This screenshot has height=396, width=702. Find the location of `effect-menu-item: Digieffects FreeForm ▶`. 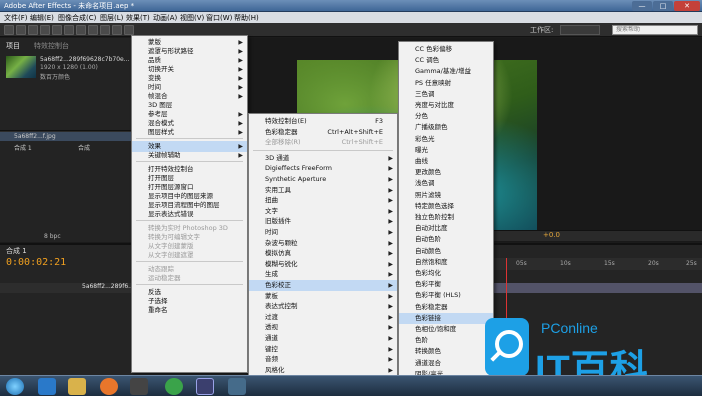

effect-menu-item: Digieffects FreeForm ▶ is located at coordinates (323, 168).